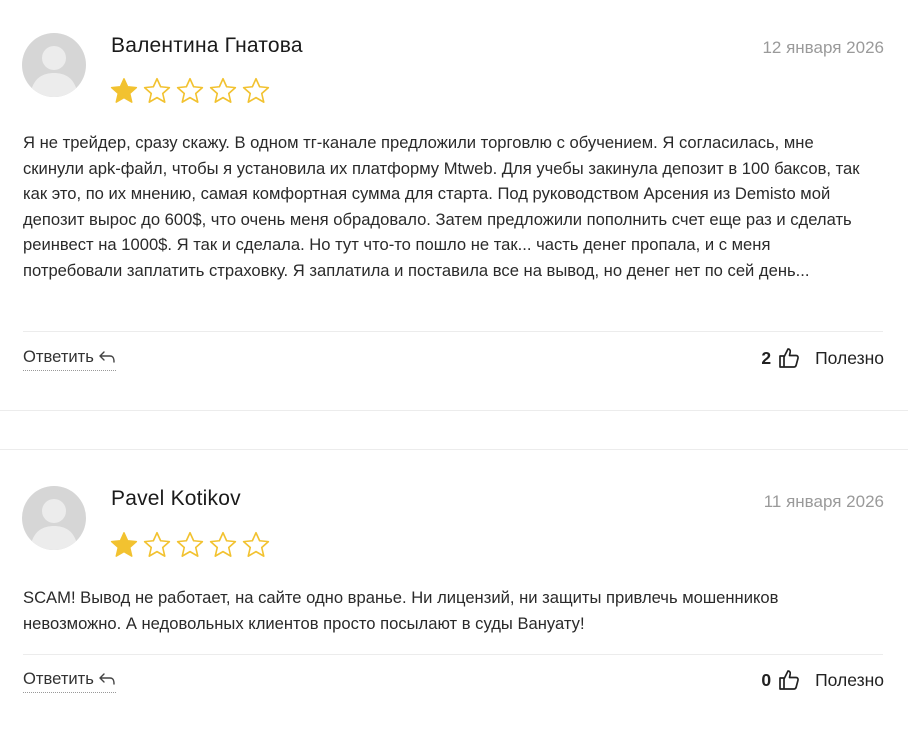 The width and height of the screenshot is (908, 730). I want to click on review-date: 12 января 2026, so click(823, 47).